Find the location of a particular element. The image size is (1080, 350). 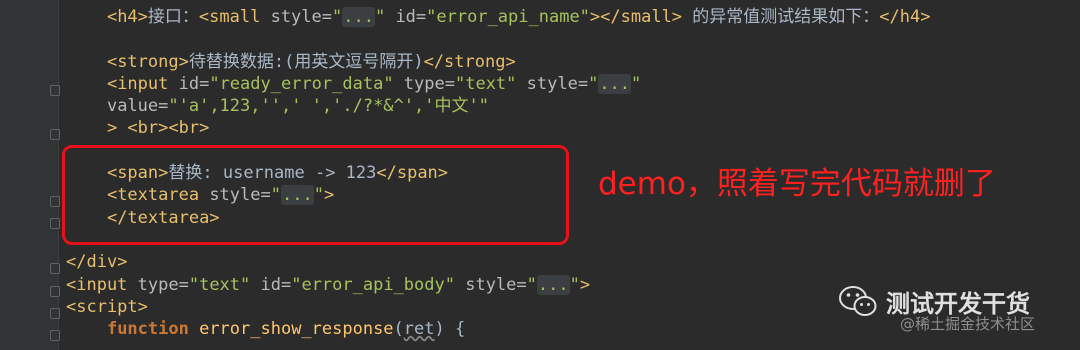

code-line: value="'a',123,'',' ','./?*&^','中文'" is located at coordinates (498, 106).